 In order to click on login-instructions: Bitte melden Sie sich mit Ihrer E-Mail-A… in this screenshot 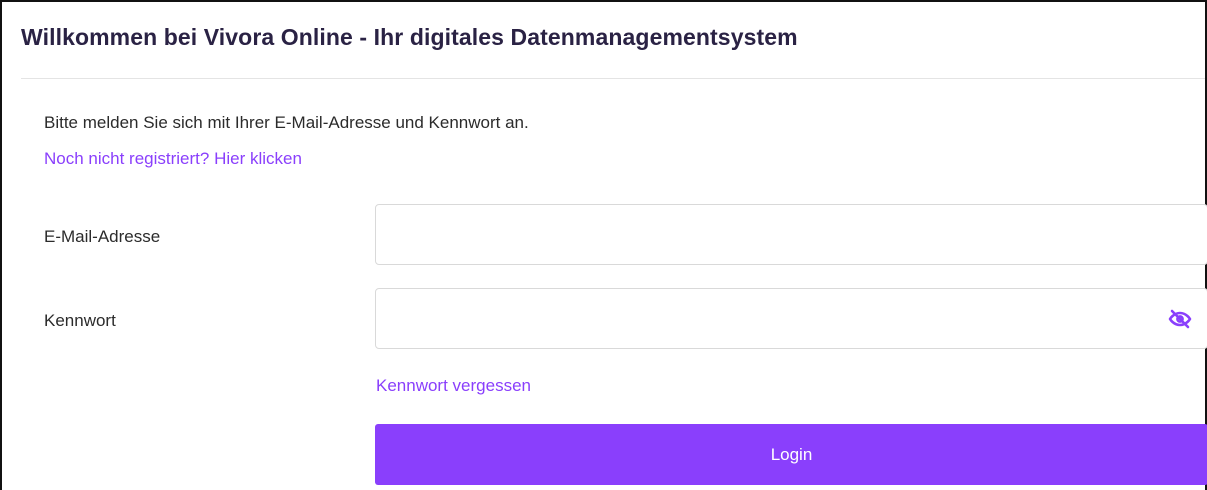, I will do `click(286, 122)`.